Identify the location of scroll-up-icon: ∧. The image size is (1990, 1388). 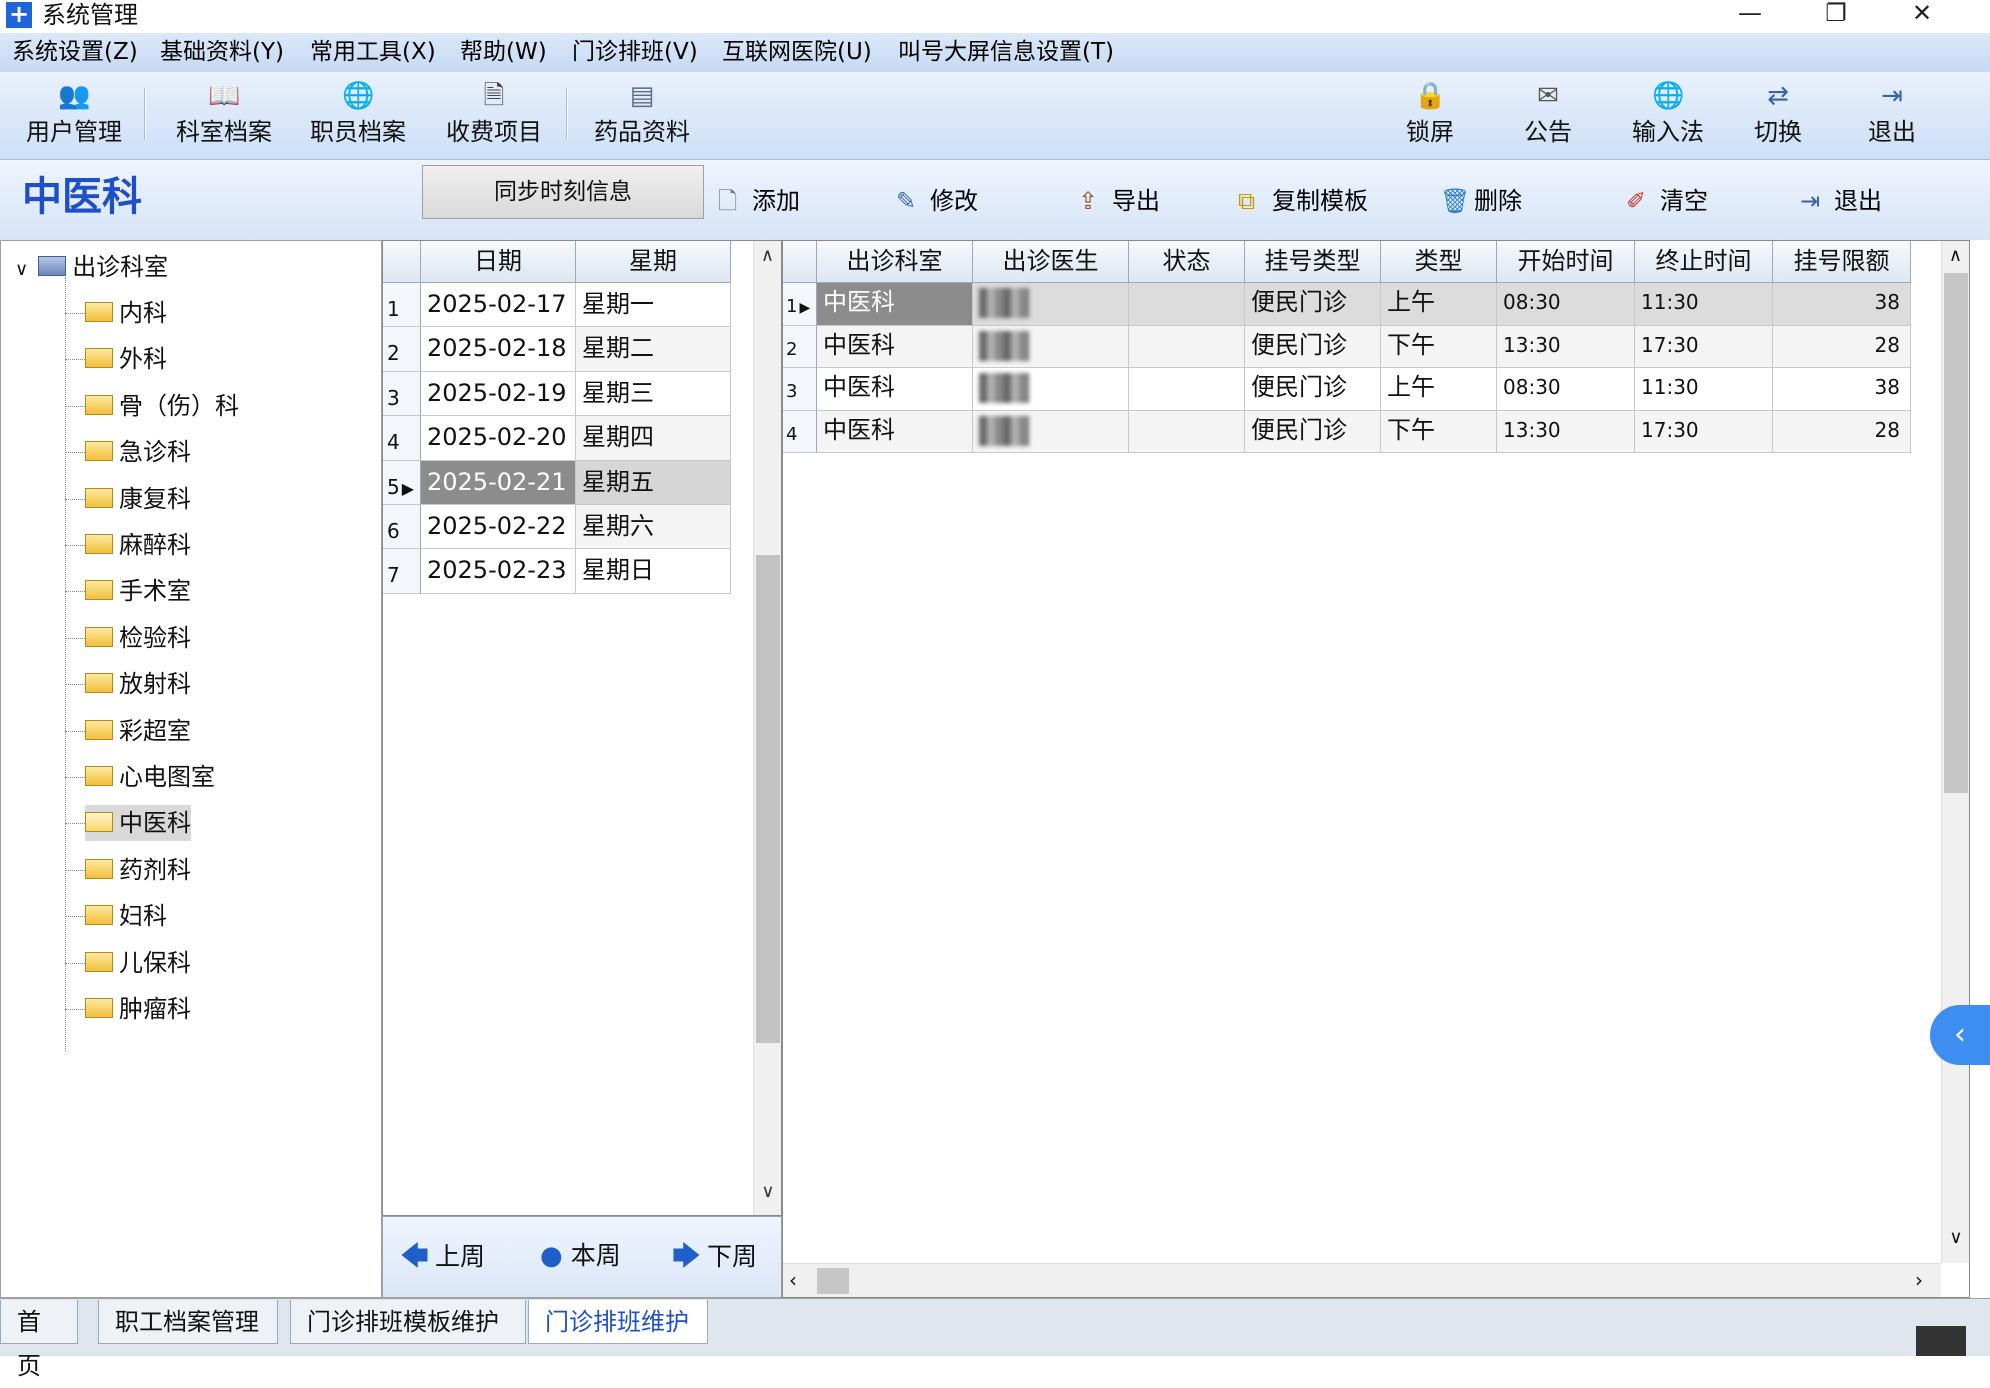
(1955, 256).